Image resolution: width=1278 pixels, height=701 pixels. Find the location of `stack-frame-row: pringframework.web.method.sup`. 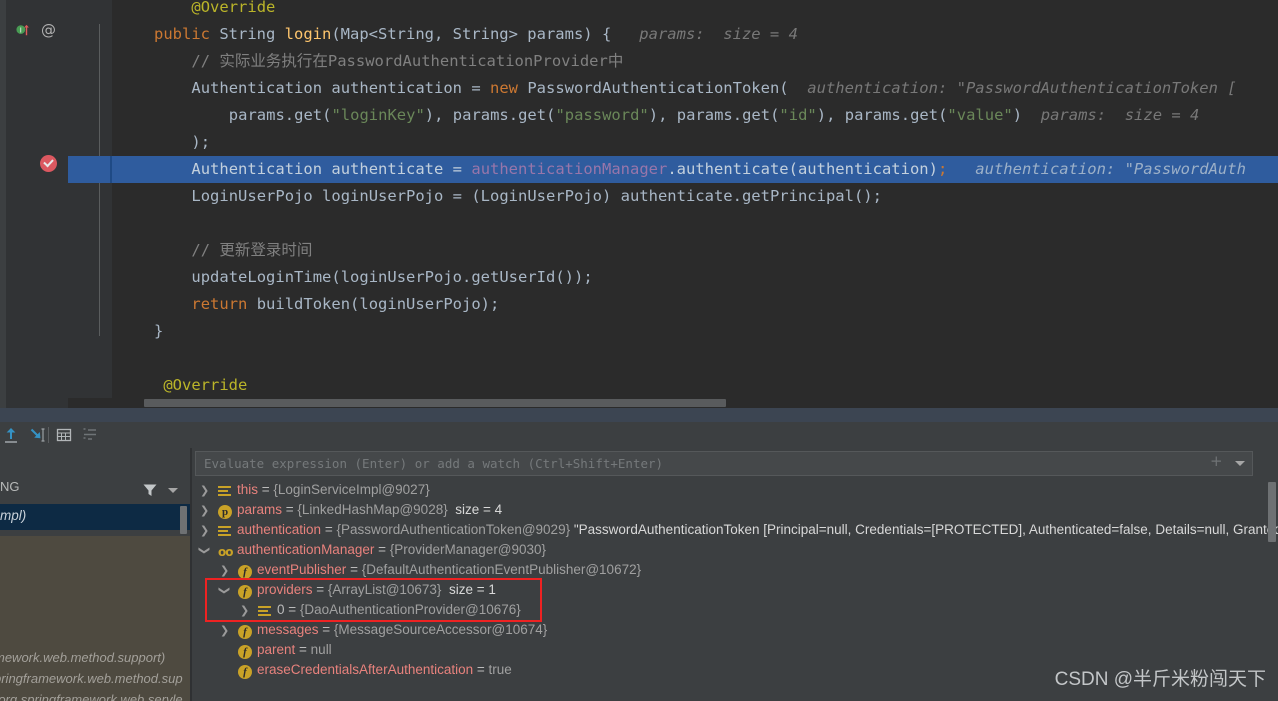

stack-frame-row: pringframework.web.method.sup is located at coordinates (91, 678).